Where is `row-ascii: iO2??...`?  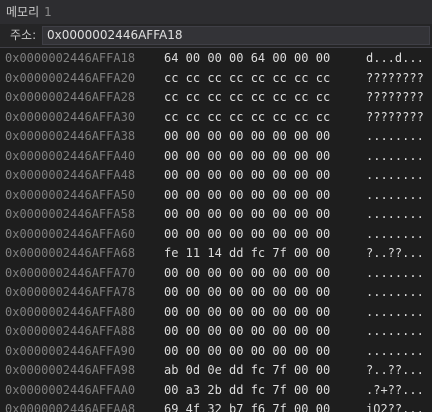 row-ascii: iO2??... is located at coordinates (395, 406).